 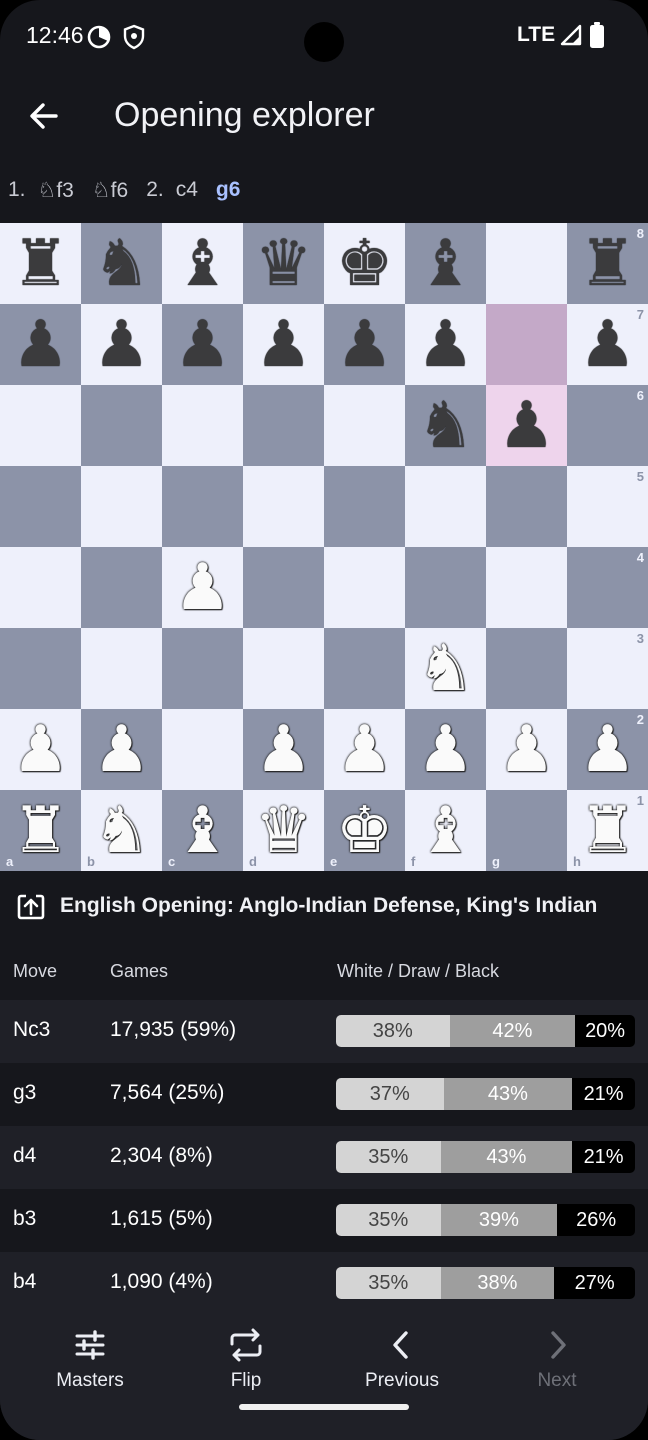 I want to click on square-a4, so click(x=40, y=587).